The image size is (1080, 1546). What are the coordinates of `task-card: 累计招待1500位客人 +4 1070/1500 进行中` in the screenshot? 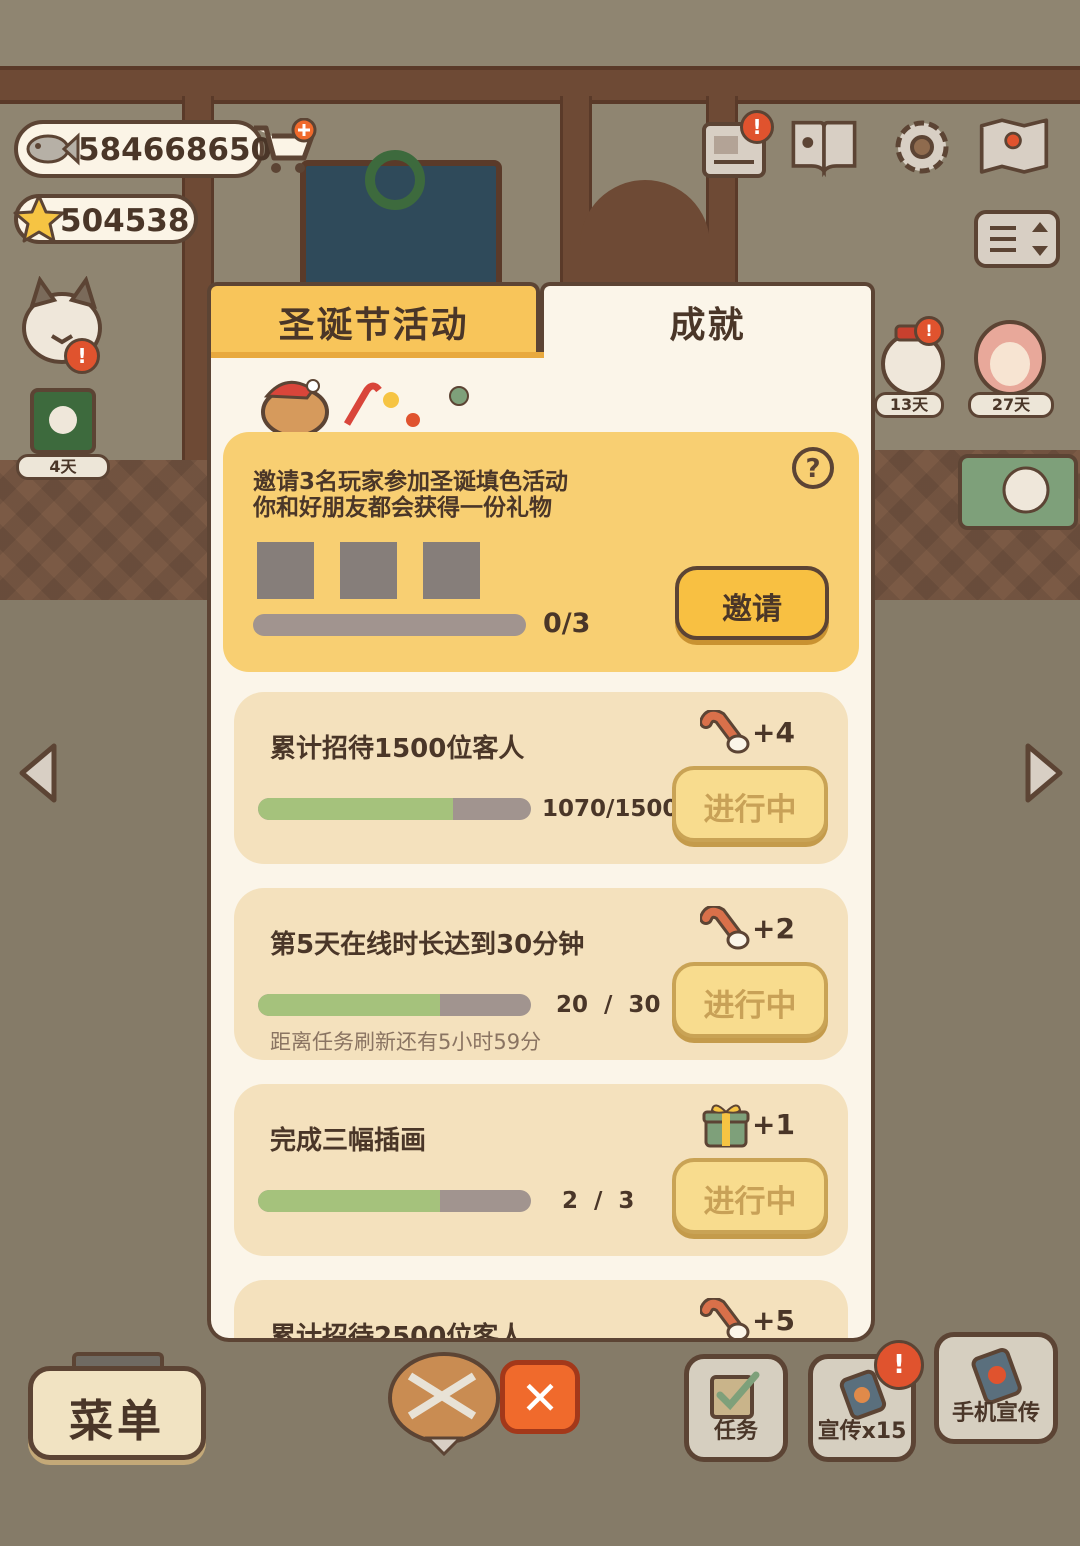 It's located at (541, 778).